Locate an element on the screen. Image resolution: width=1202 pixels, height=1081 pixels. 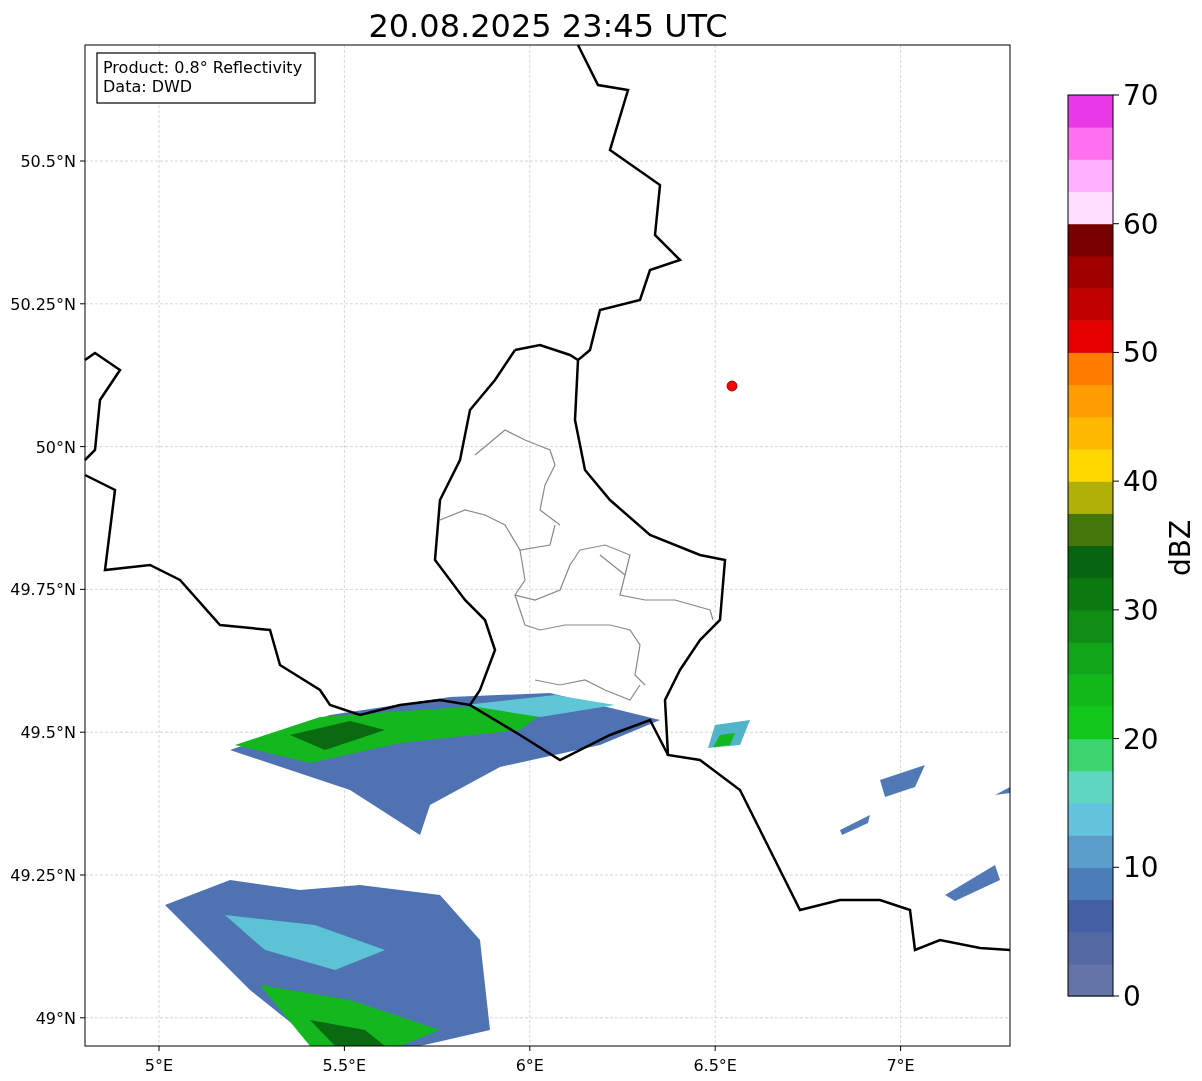
y-axis-label: 50.5°N is located at coordinates (48, 161).